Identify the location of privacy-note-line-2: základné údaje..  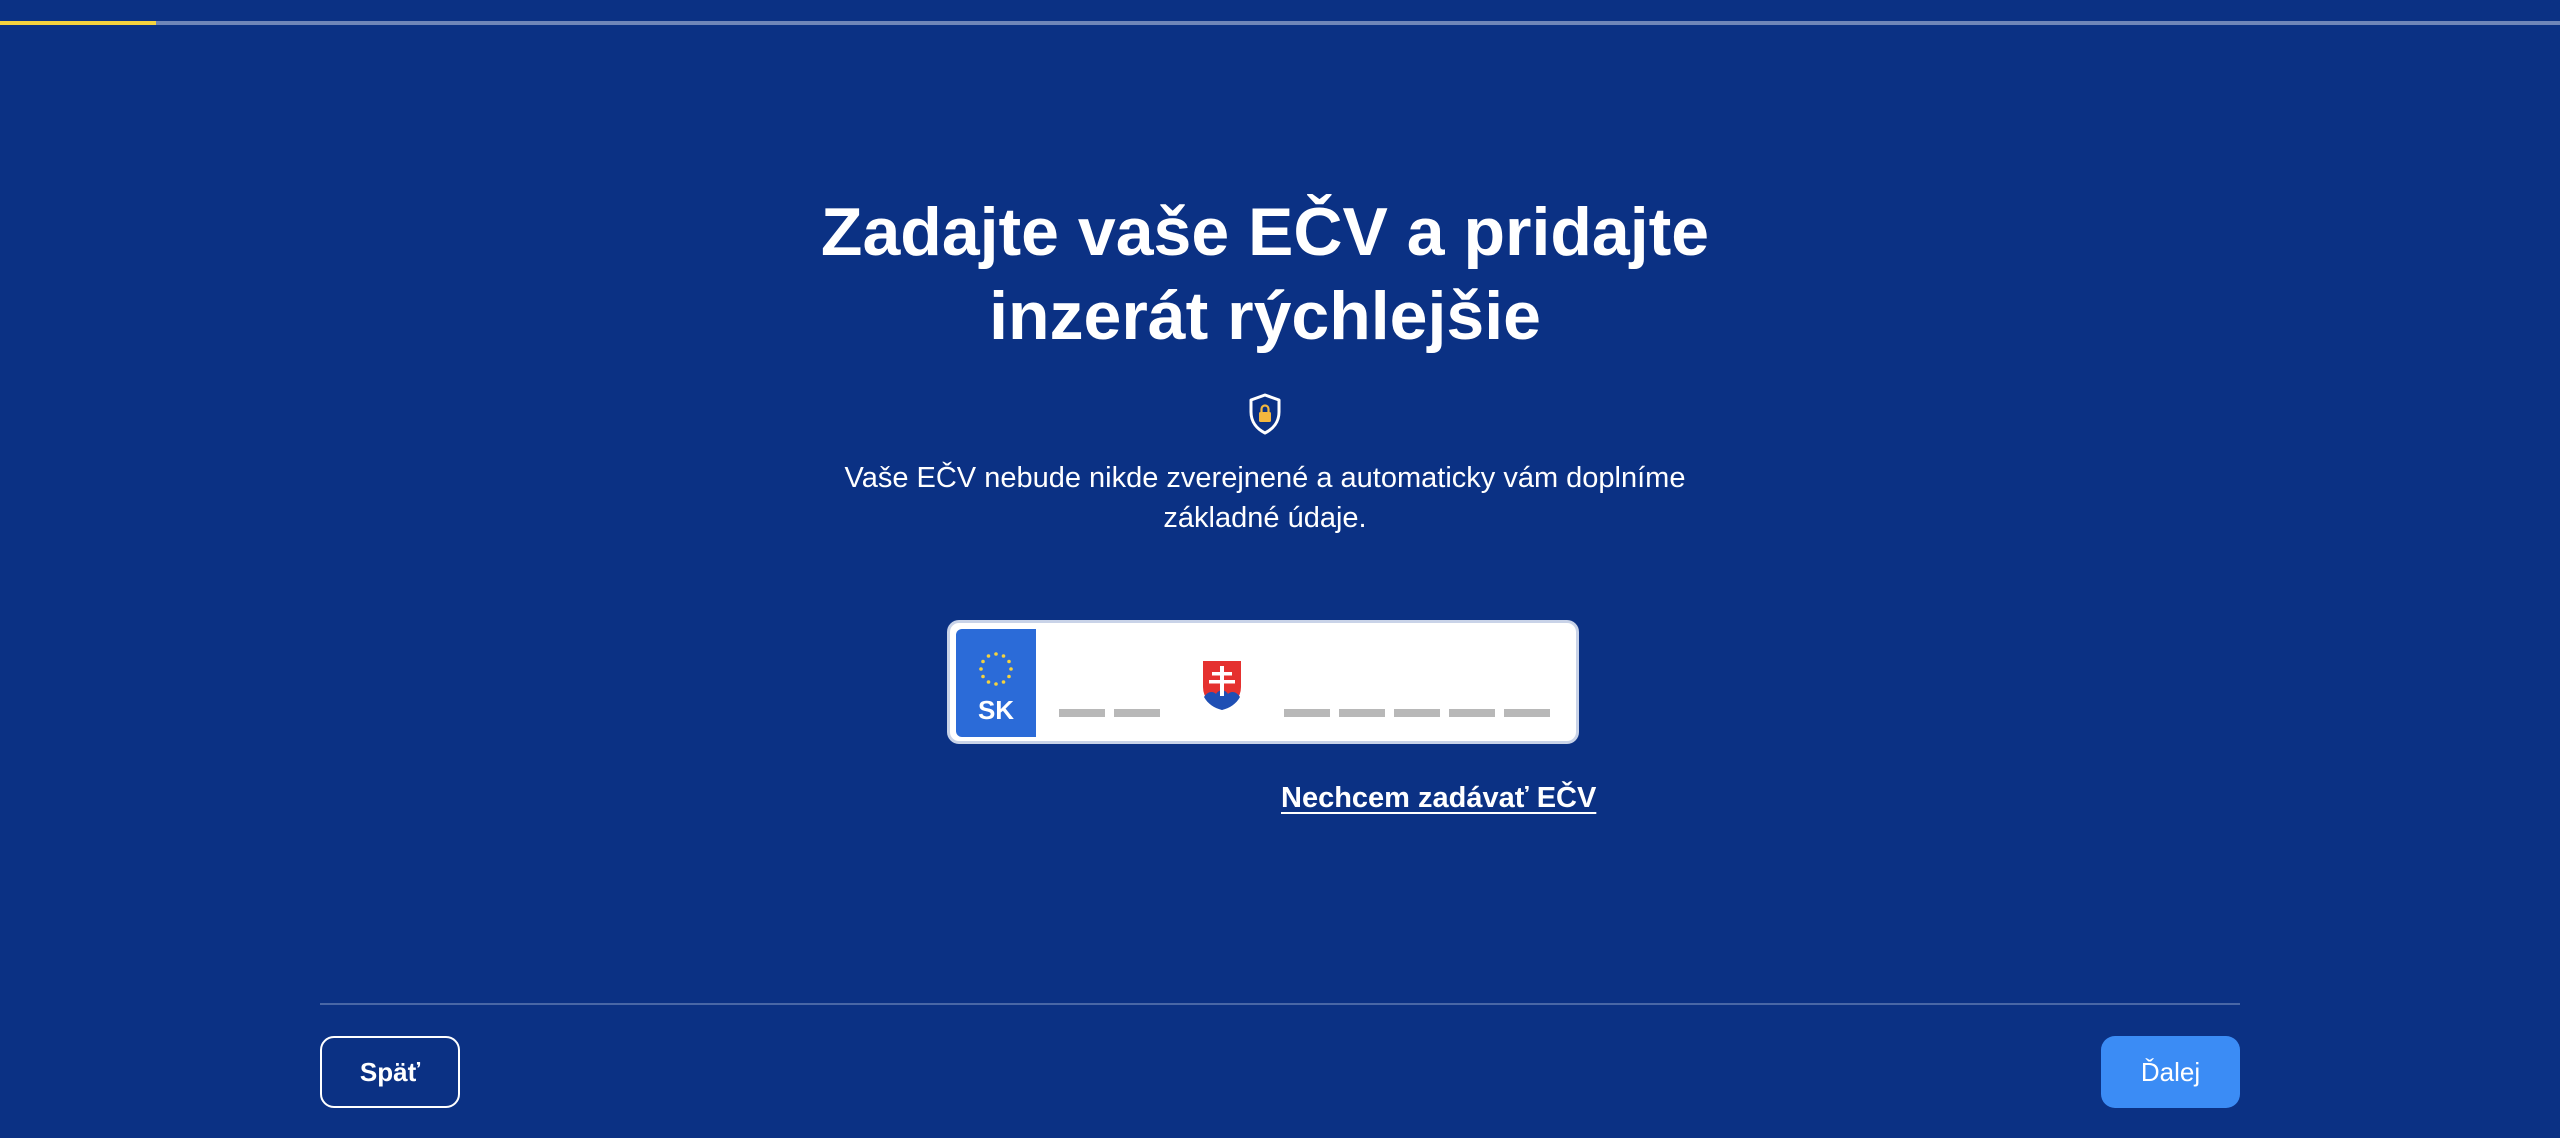
(1265, 518).